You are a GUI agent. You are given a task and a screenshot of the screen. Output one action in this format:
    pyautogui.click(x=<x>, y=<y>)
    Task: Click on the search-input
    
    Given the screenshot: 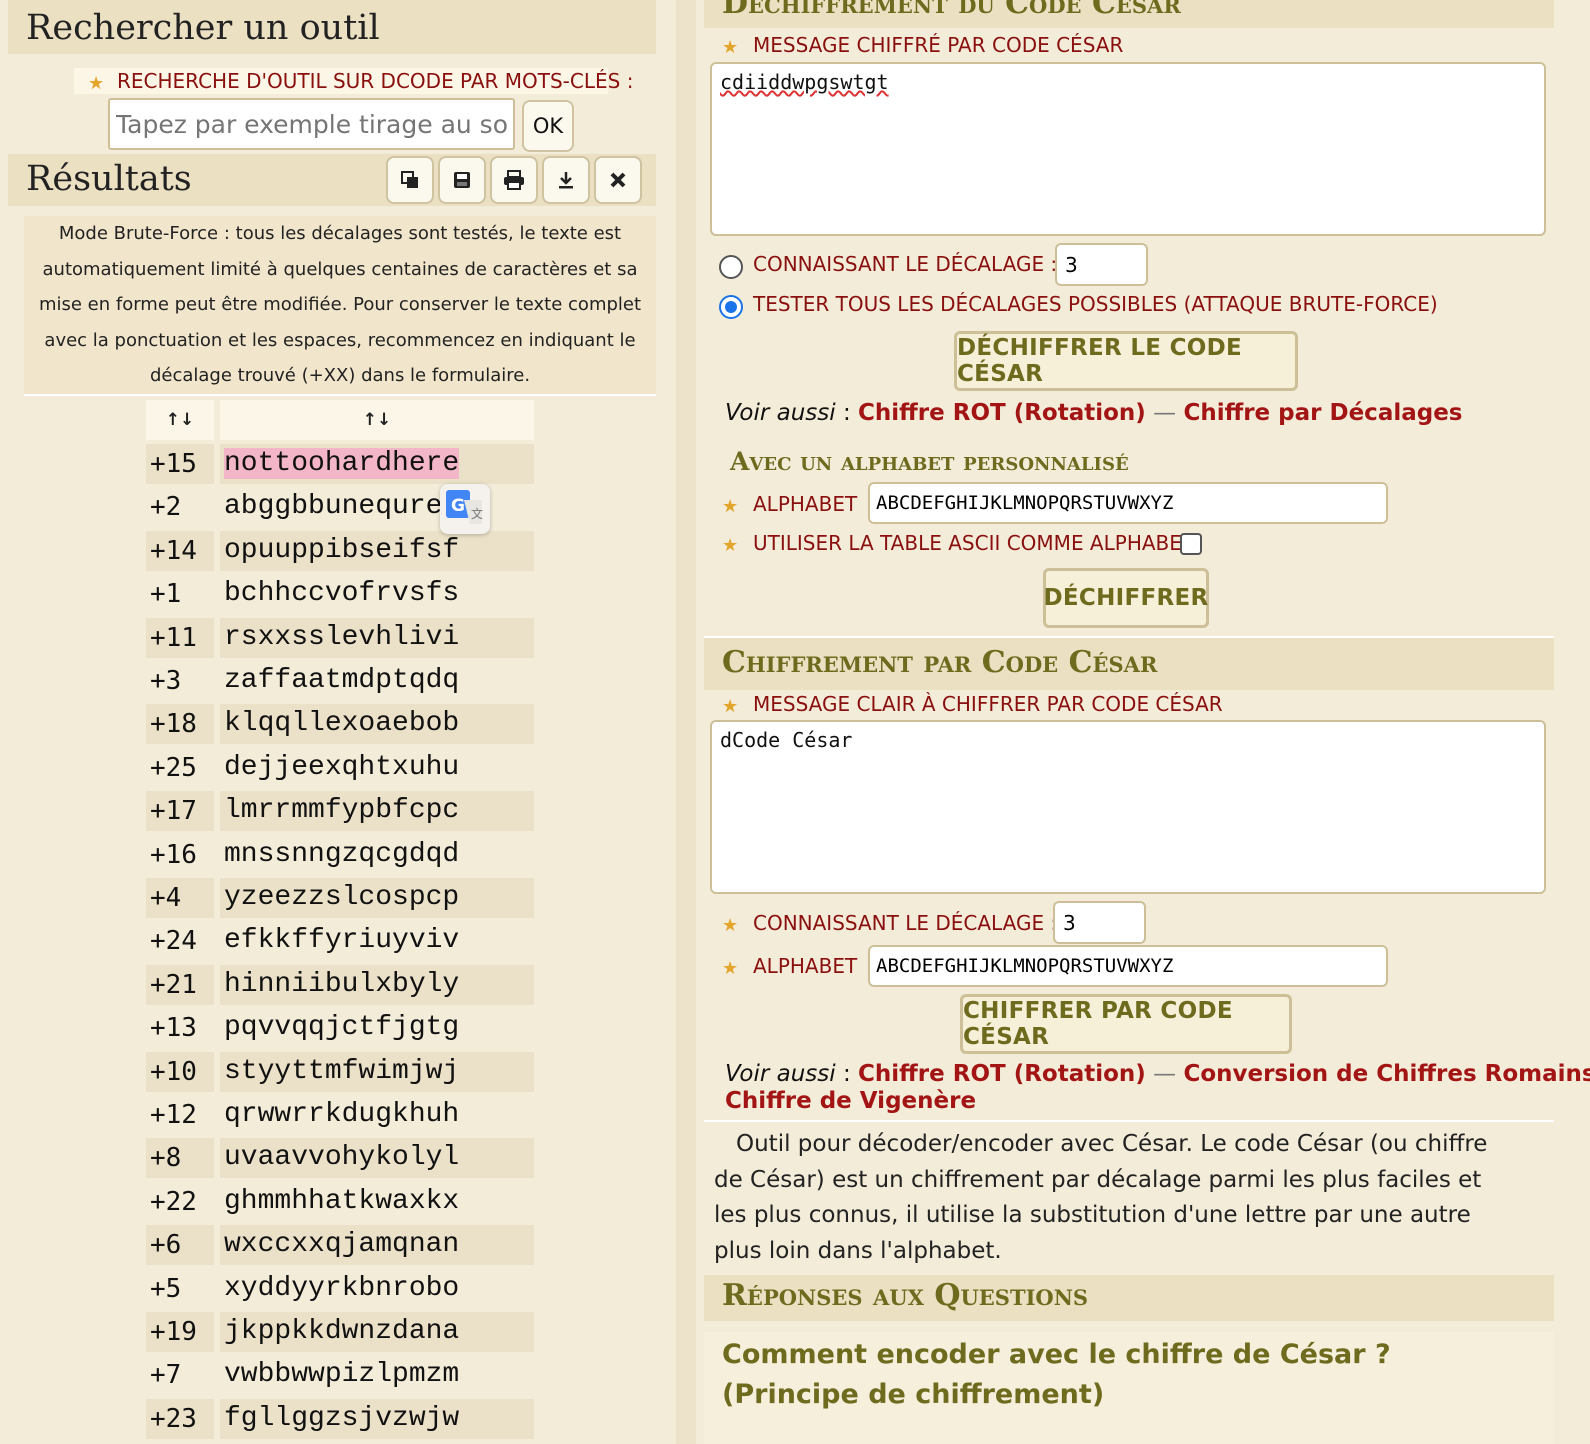 What is the action you would take?
    pyautogui.click(x=311, y=124)
    